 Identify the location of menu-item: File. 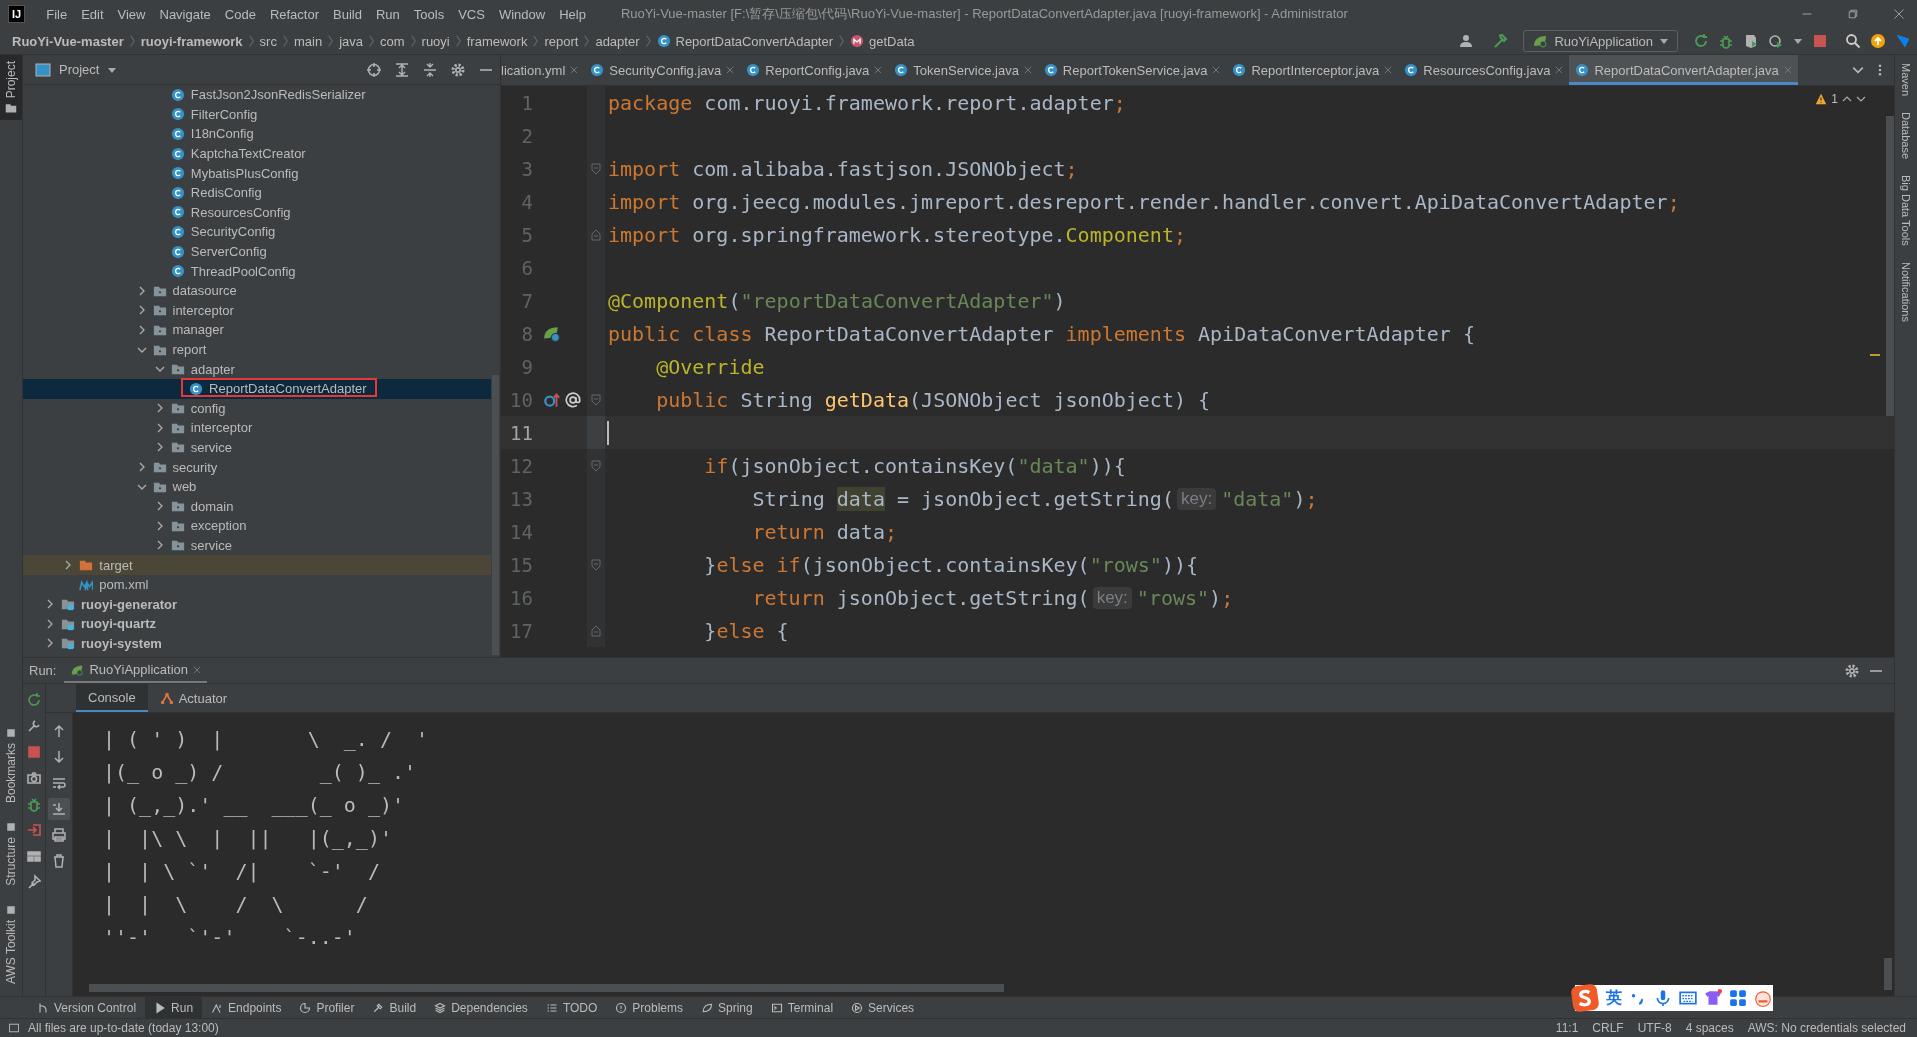
(57, 14).